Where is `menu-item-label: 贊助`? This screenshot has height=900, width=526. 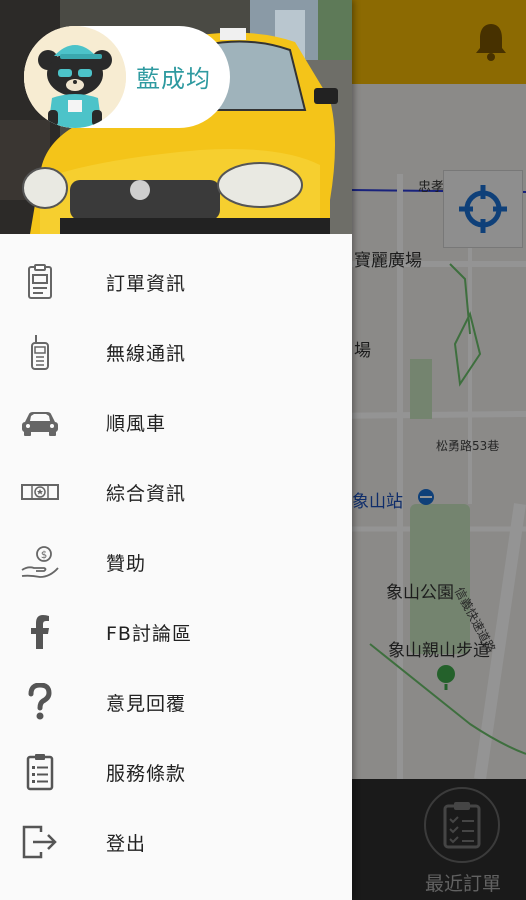 menu-item-label: 贊助 is located at coordinates (126, 564).